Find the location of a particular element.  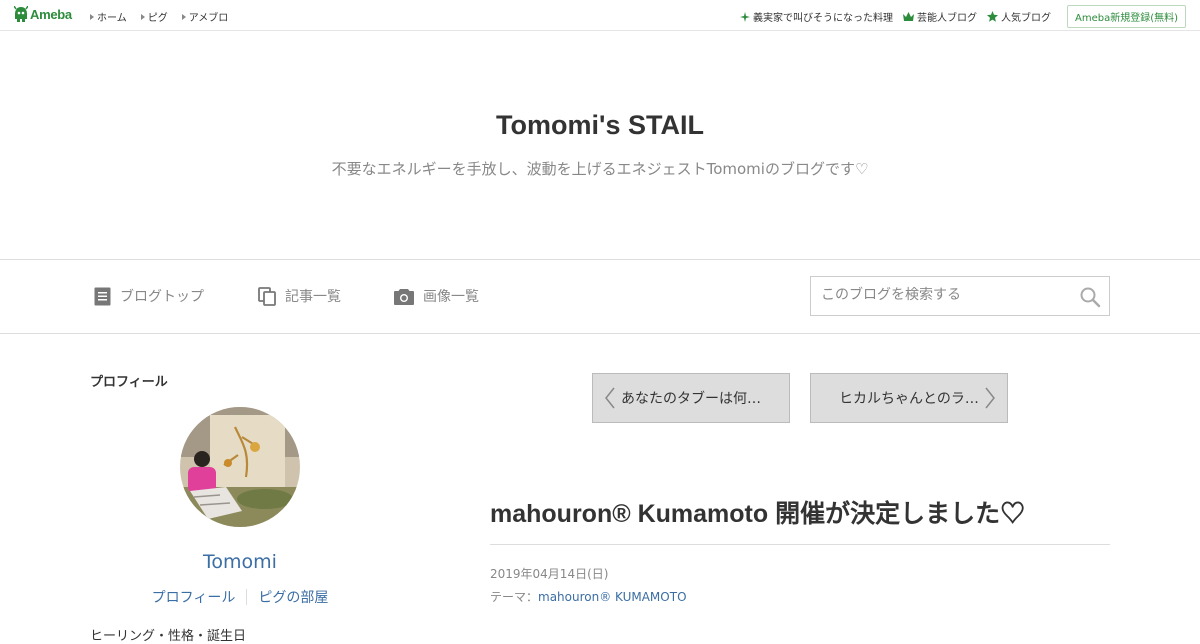

sparkle-icon is located at coordinates (744, 16).